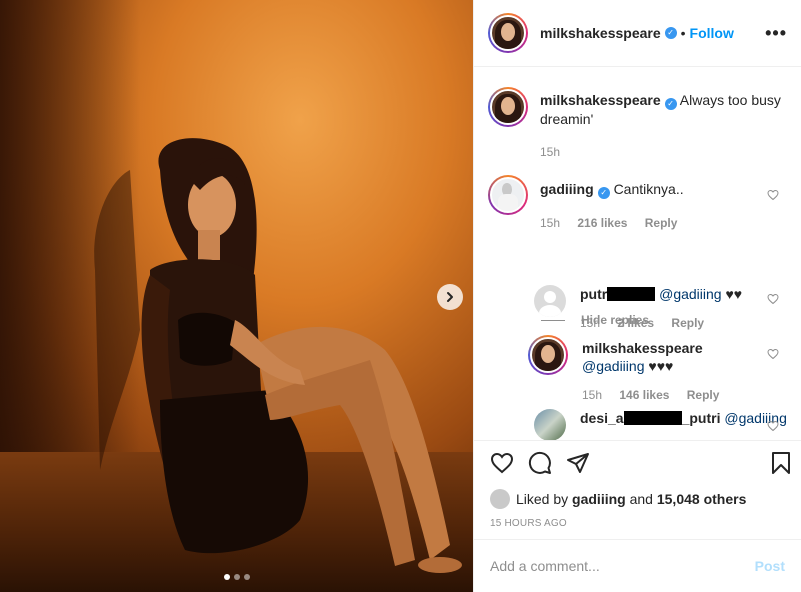 Image resolution: width=801 pixels, height=592 pixels. What do you see at coordinates (599, 499) in the screenshot?
I see `liker-username: gadiiing` at bounding box center [599, 499].